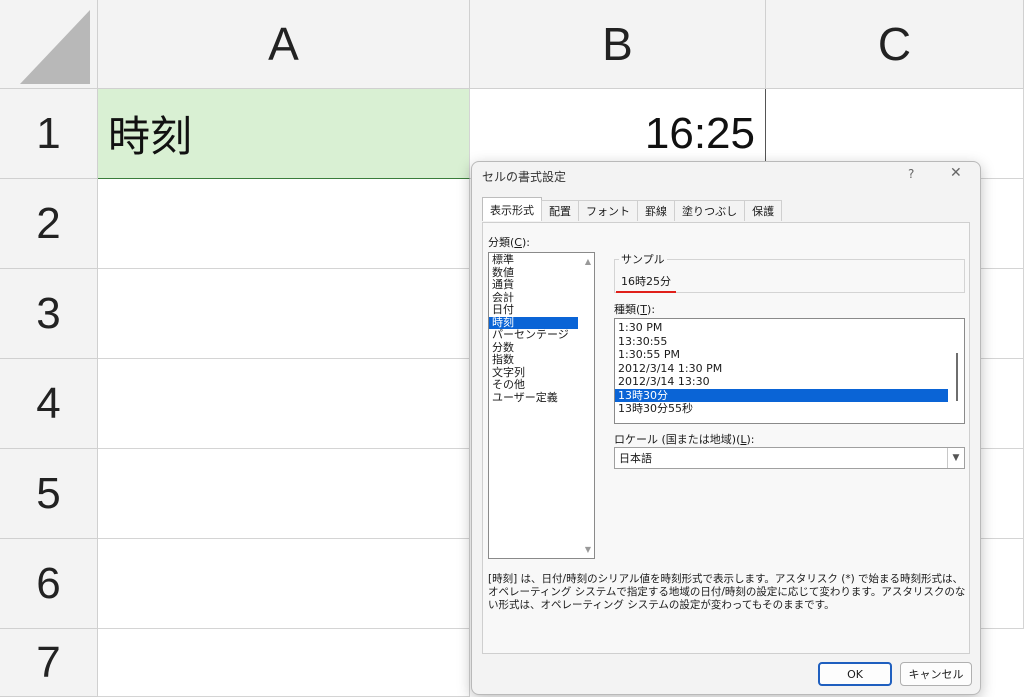 The width and height of the screenshot is (1024, 697). I want to click on scroll-down-icon: ▼, so click(588, 549).